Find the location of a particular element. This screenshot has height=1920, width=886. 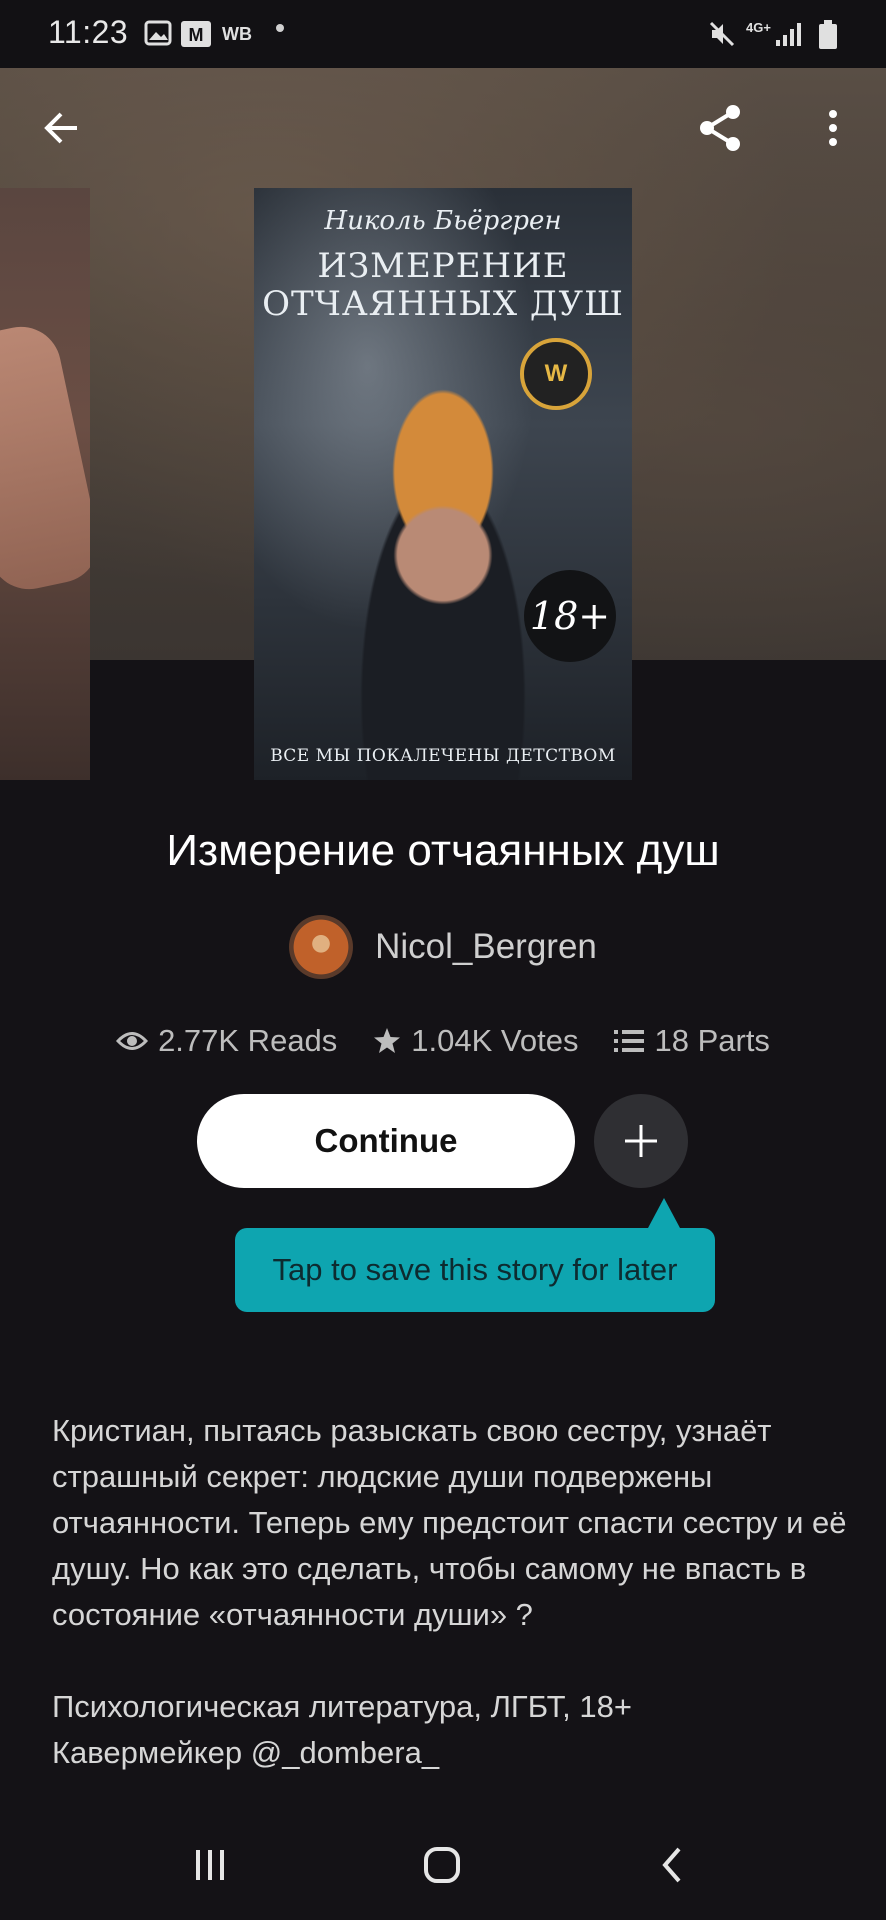

add-to-library-button is located at coordinates (641, 1141).